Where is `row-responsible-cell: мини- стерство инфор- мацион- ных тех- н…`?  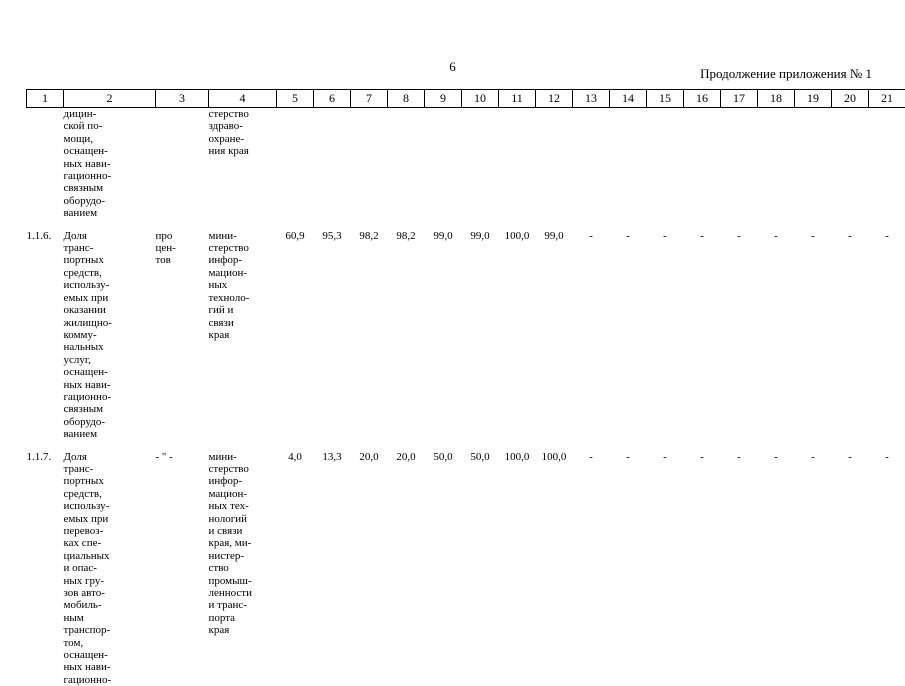
row-responsible-cell: мини- стерство инфор- мацион- ных тех- н… is located at coordinates (243, 568).